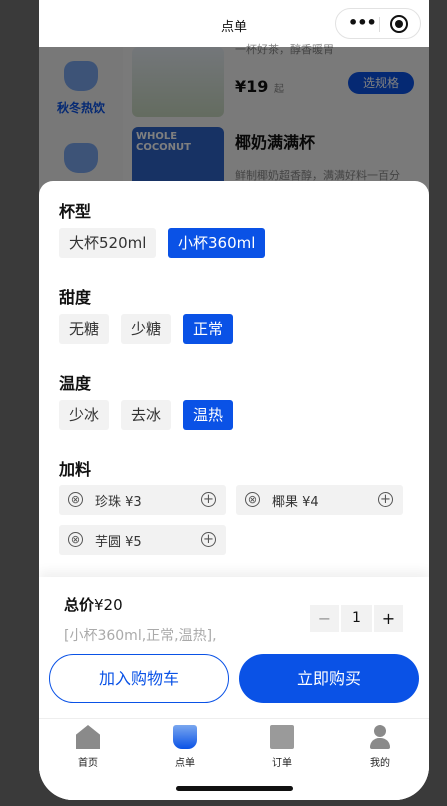  I want to click on selection-summary: [小杯360ml,正常,温热],, so click(140, 636).